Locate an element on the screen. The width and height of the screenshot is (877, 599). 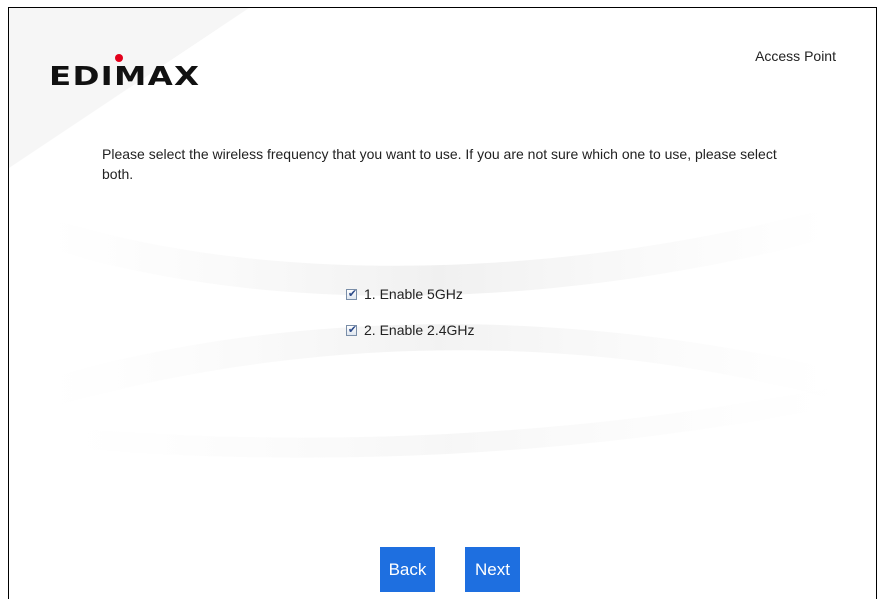
enable-24ghz-option: ✔ 2. Enable 2.4GHz is located at coordinates (410, 330).